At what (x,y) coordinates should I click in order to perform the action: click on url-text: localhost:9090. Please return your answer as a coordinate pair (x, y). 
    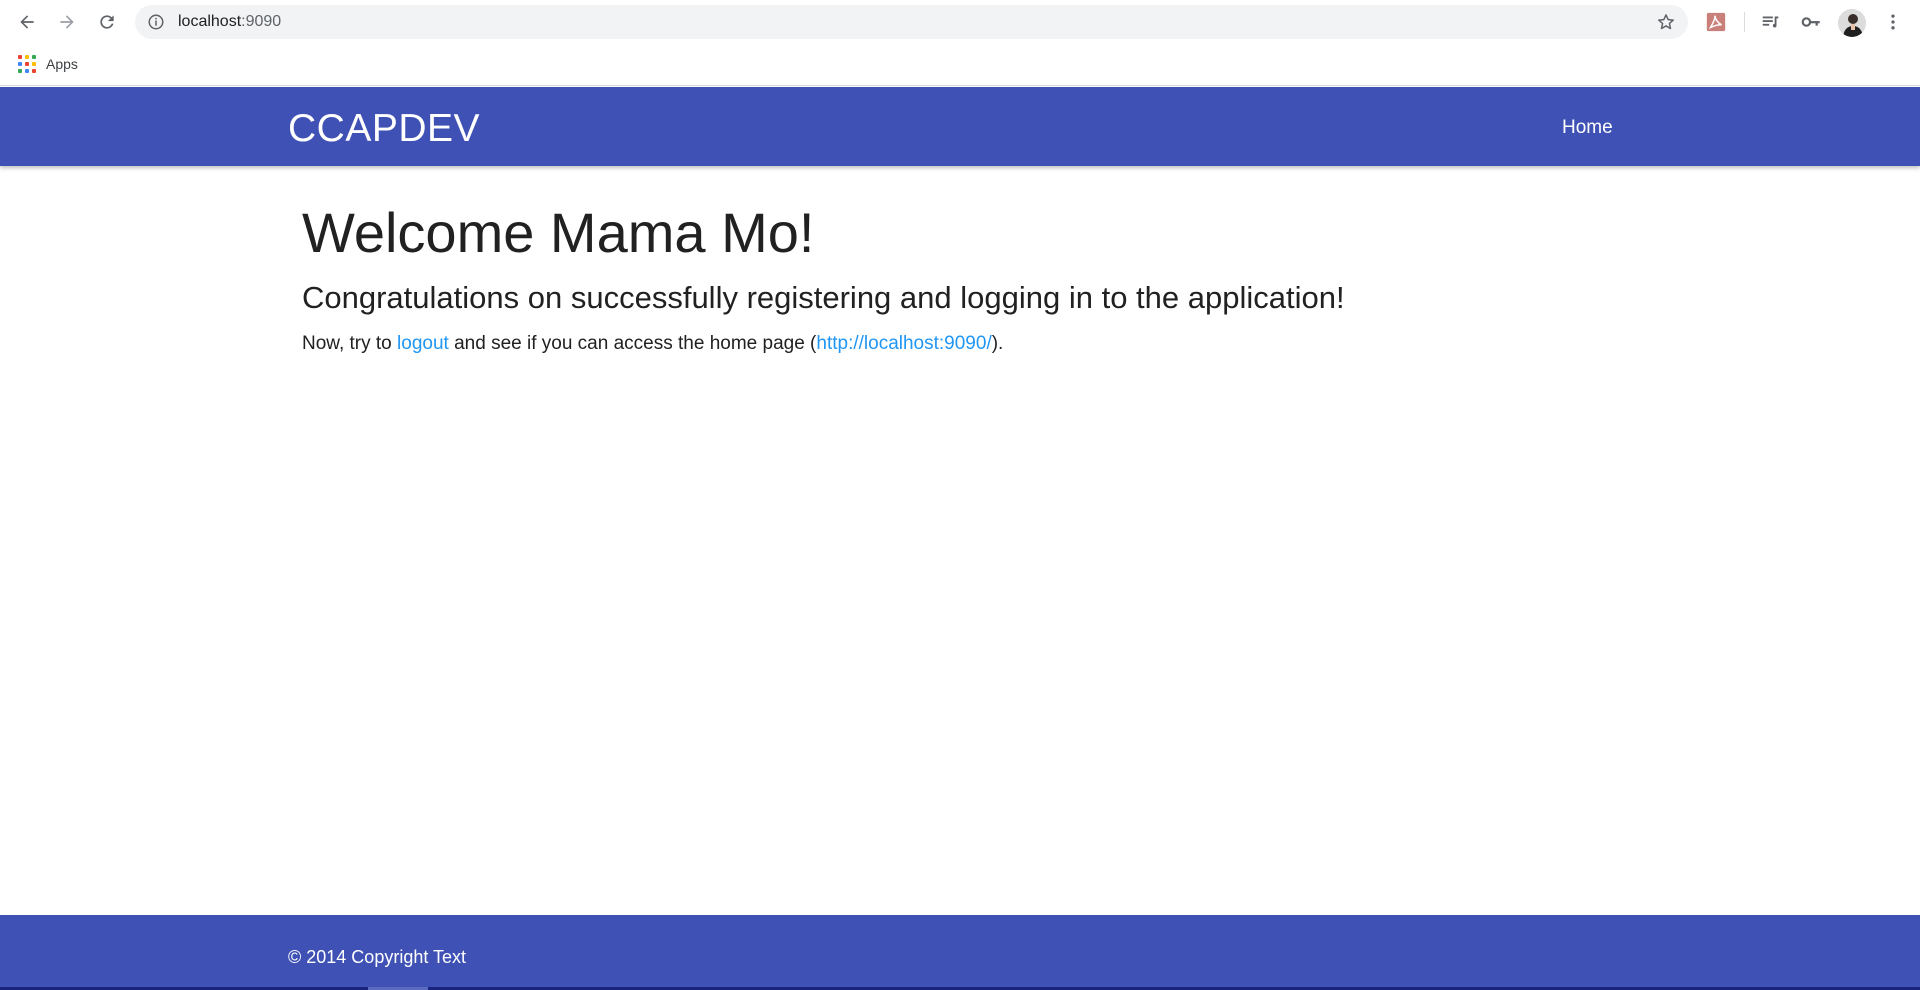
    Looking at the image, I should click on (229, 22).